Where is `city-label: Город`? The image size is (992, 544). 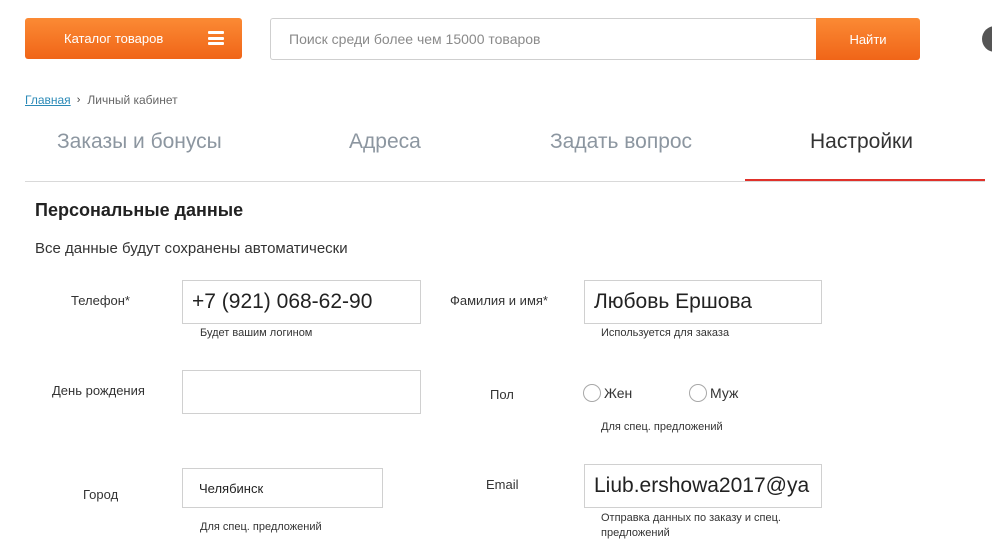 city-label: Город is located at coordinates (101, 494).